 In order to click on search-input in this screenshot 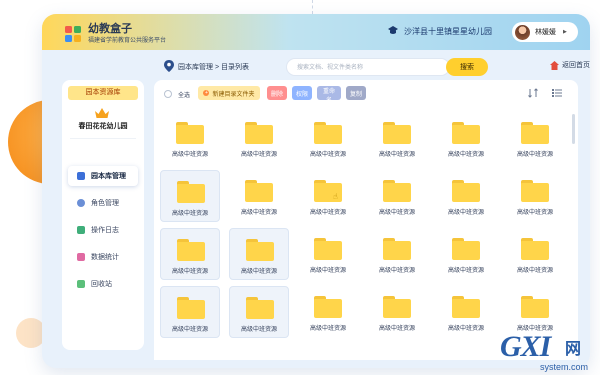, I will do `click(372, 67)`.